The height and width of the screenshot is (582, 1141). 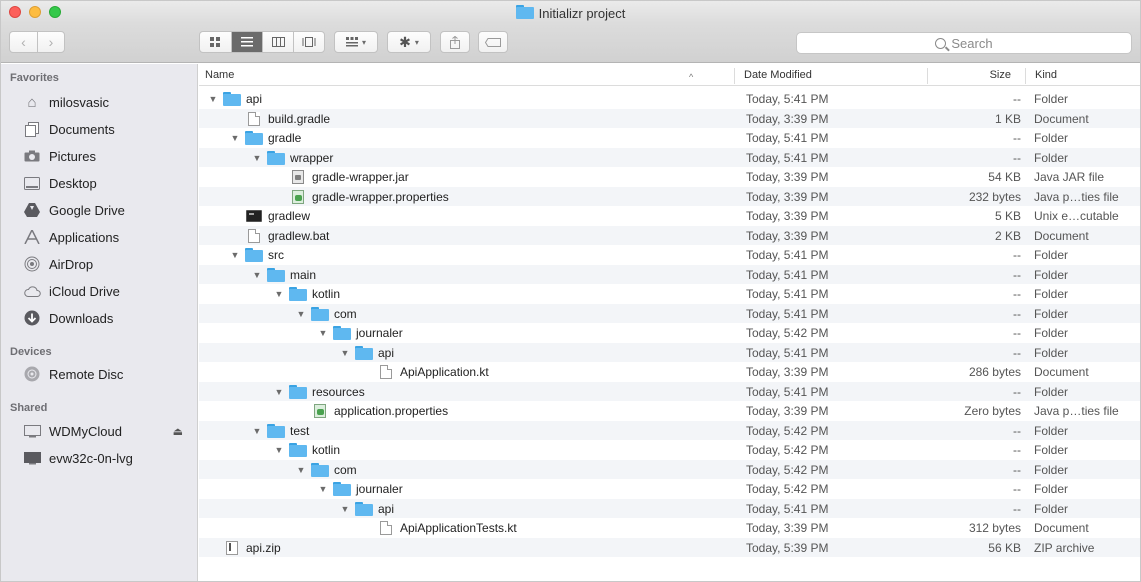 I want to click on view-mode-control, so click(x=262, y=42).